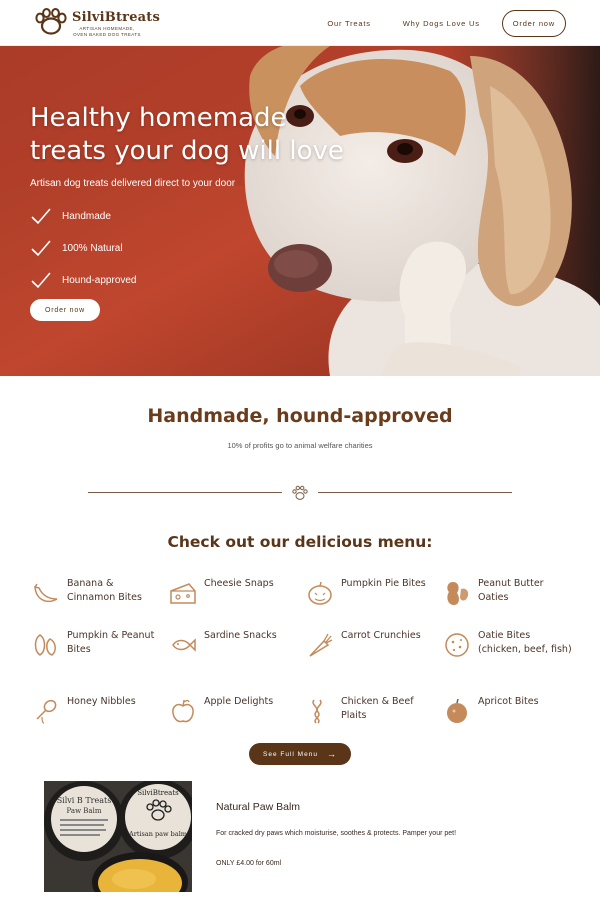  I want to click on menu-item: Pumpkin & Peanut Bites, so click(98, 644).